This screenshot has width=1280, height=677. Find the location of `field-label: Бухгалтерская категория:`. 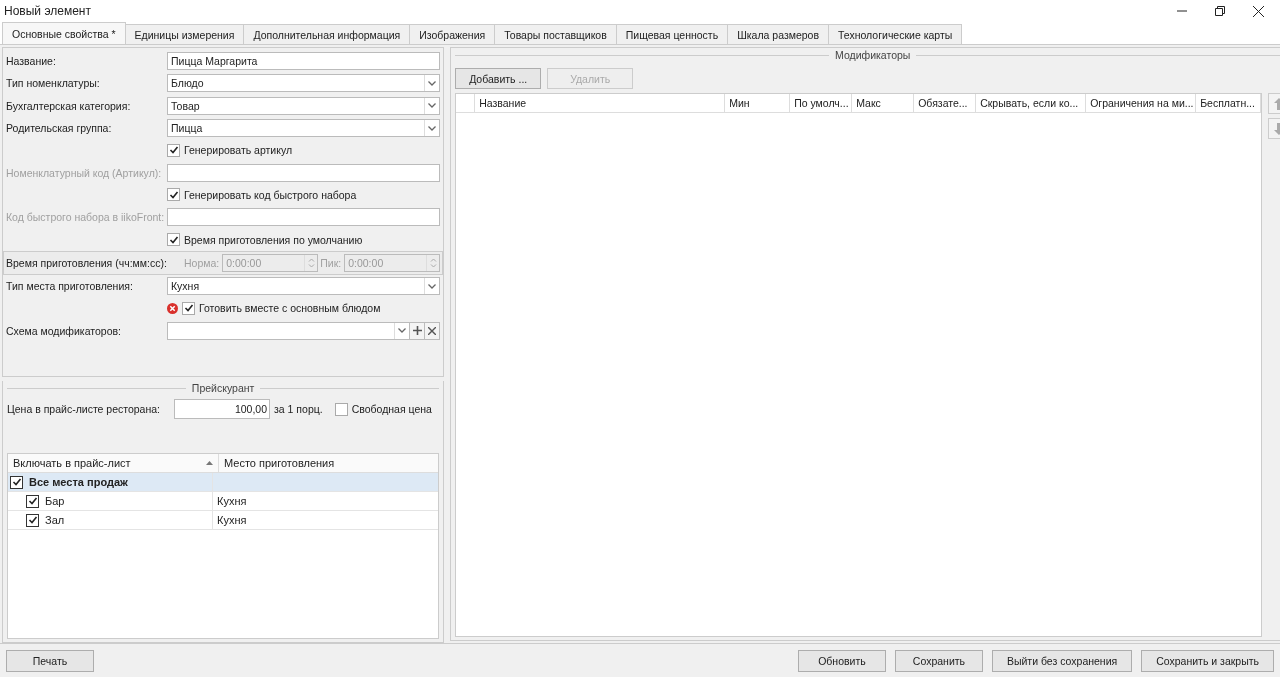

field-label: Бухгалтерская категория: is located at coordinates (69, 105).